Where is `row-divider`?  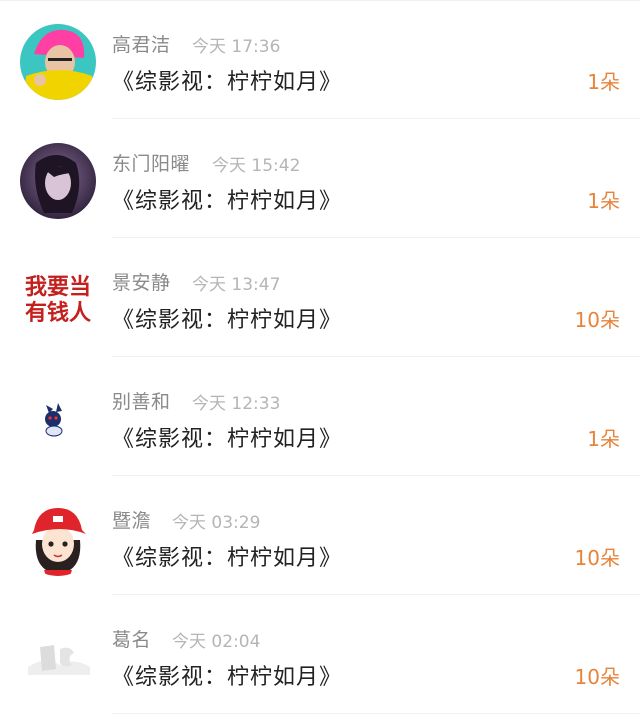 row-divider is located at coordinates (376, 713).